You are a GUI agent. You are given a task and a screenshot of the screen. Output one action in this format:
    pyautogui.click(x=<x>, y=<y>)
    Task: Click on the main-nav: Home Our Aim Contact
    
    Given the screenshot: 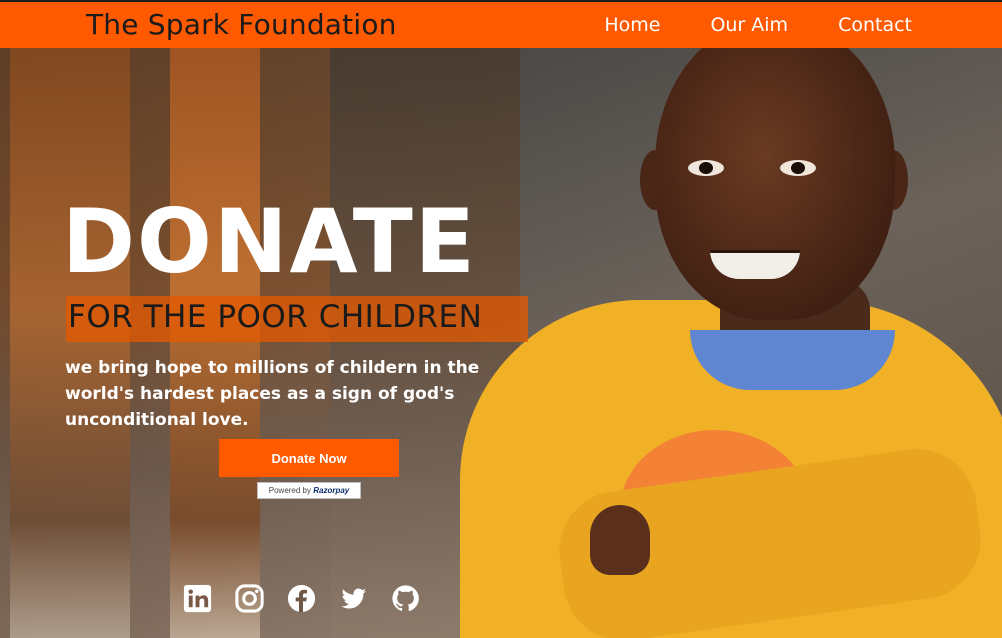 What is the action you would take?
    pyautogui.click(x=758, y=25)
    